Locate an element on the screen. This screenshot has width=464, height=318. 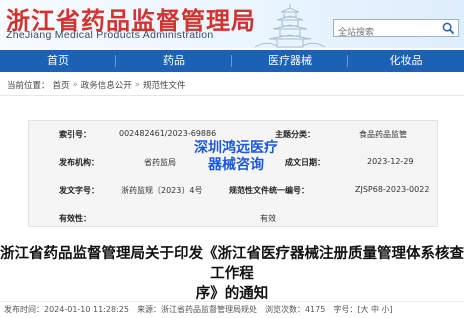
reg-no-label: 规范性文件统一编号： is located at coordinates (269, 190).